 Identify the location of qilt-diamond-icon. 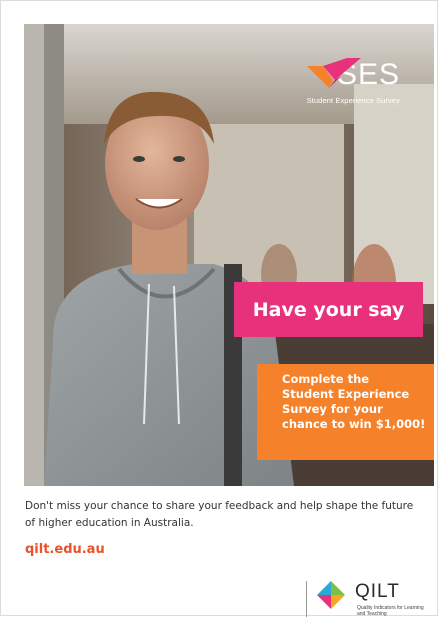
(331, 595).